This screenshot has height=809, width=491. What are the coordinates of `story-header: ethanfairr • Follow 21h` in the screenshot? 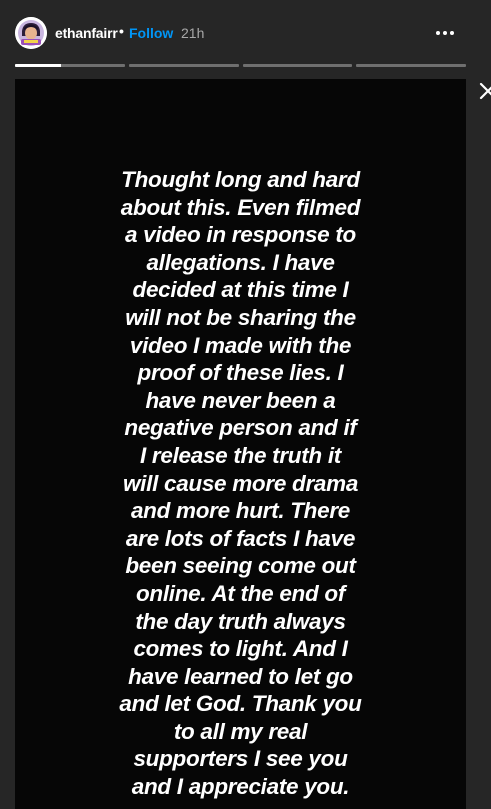 It's located at (245, 33).